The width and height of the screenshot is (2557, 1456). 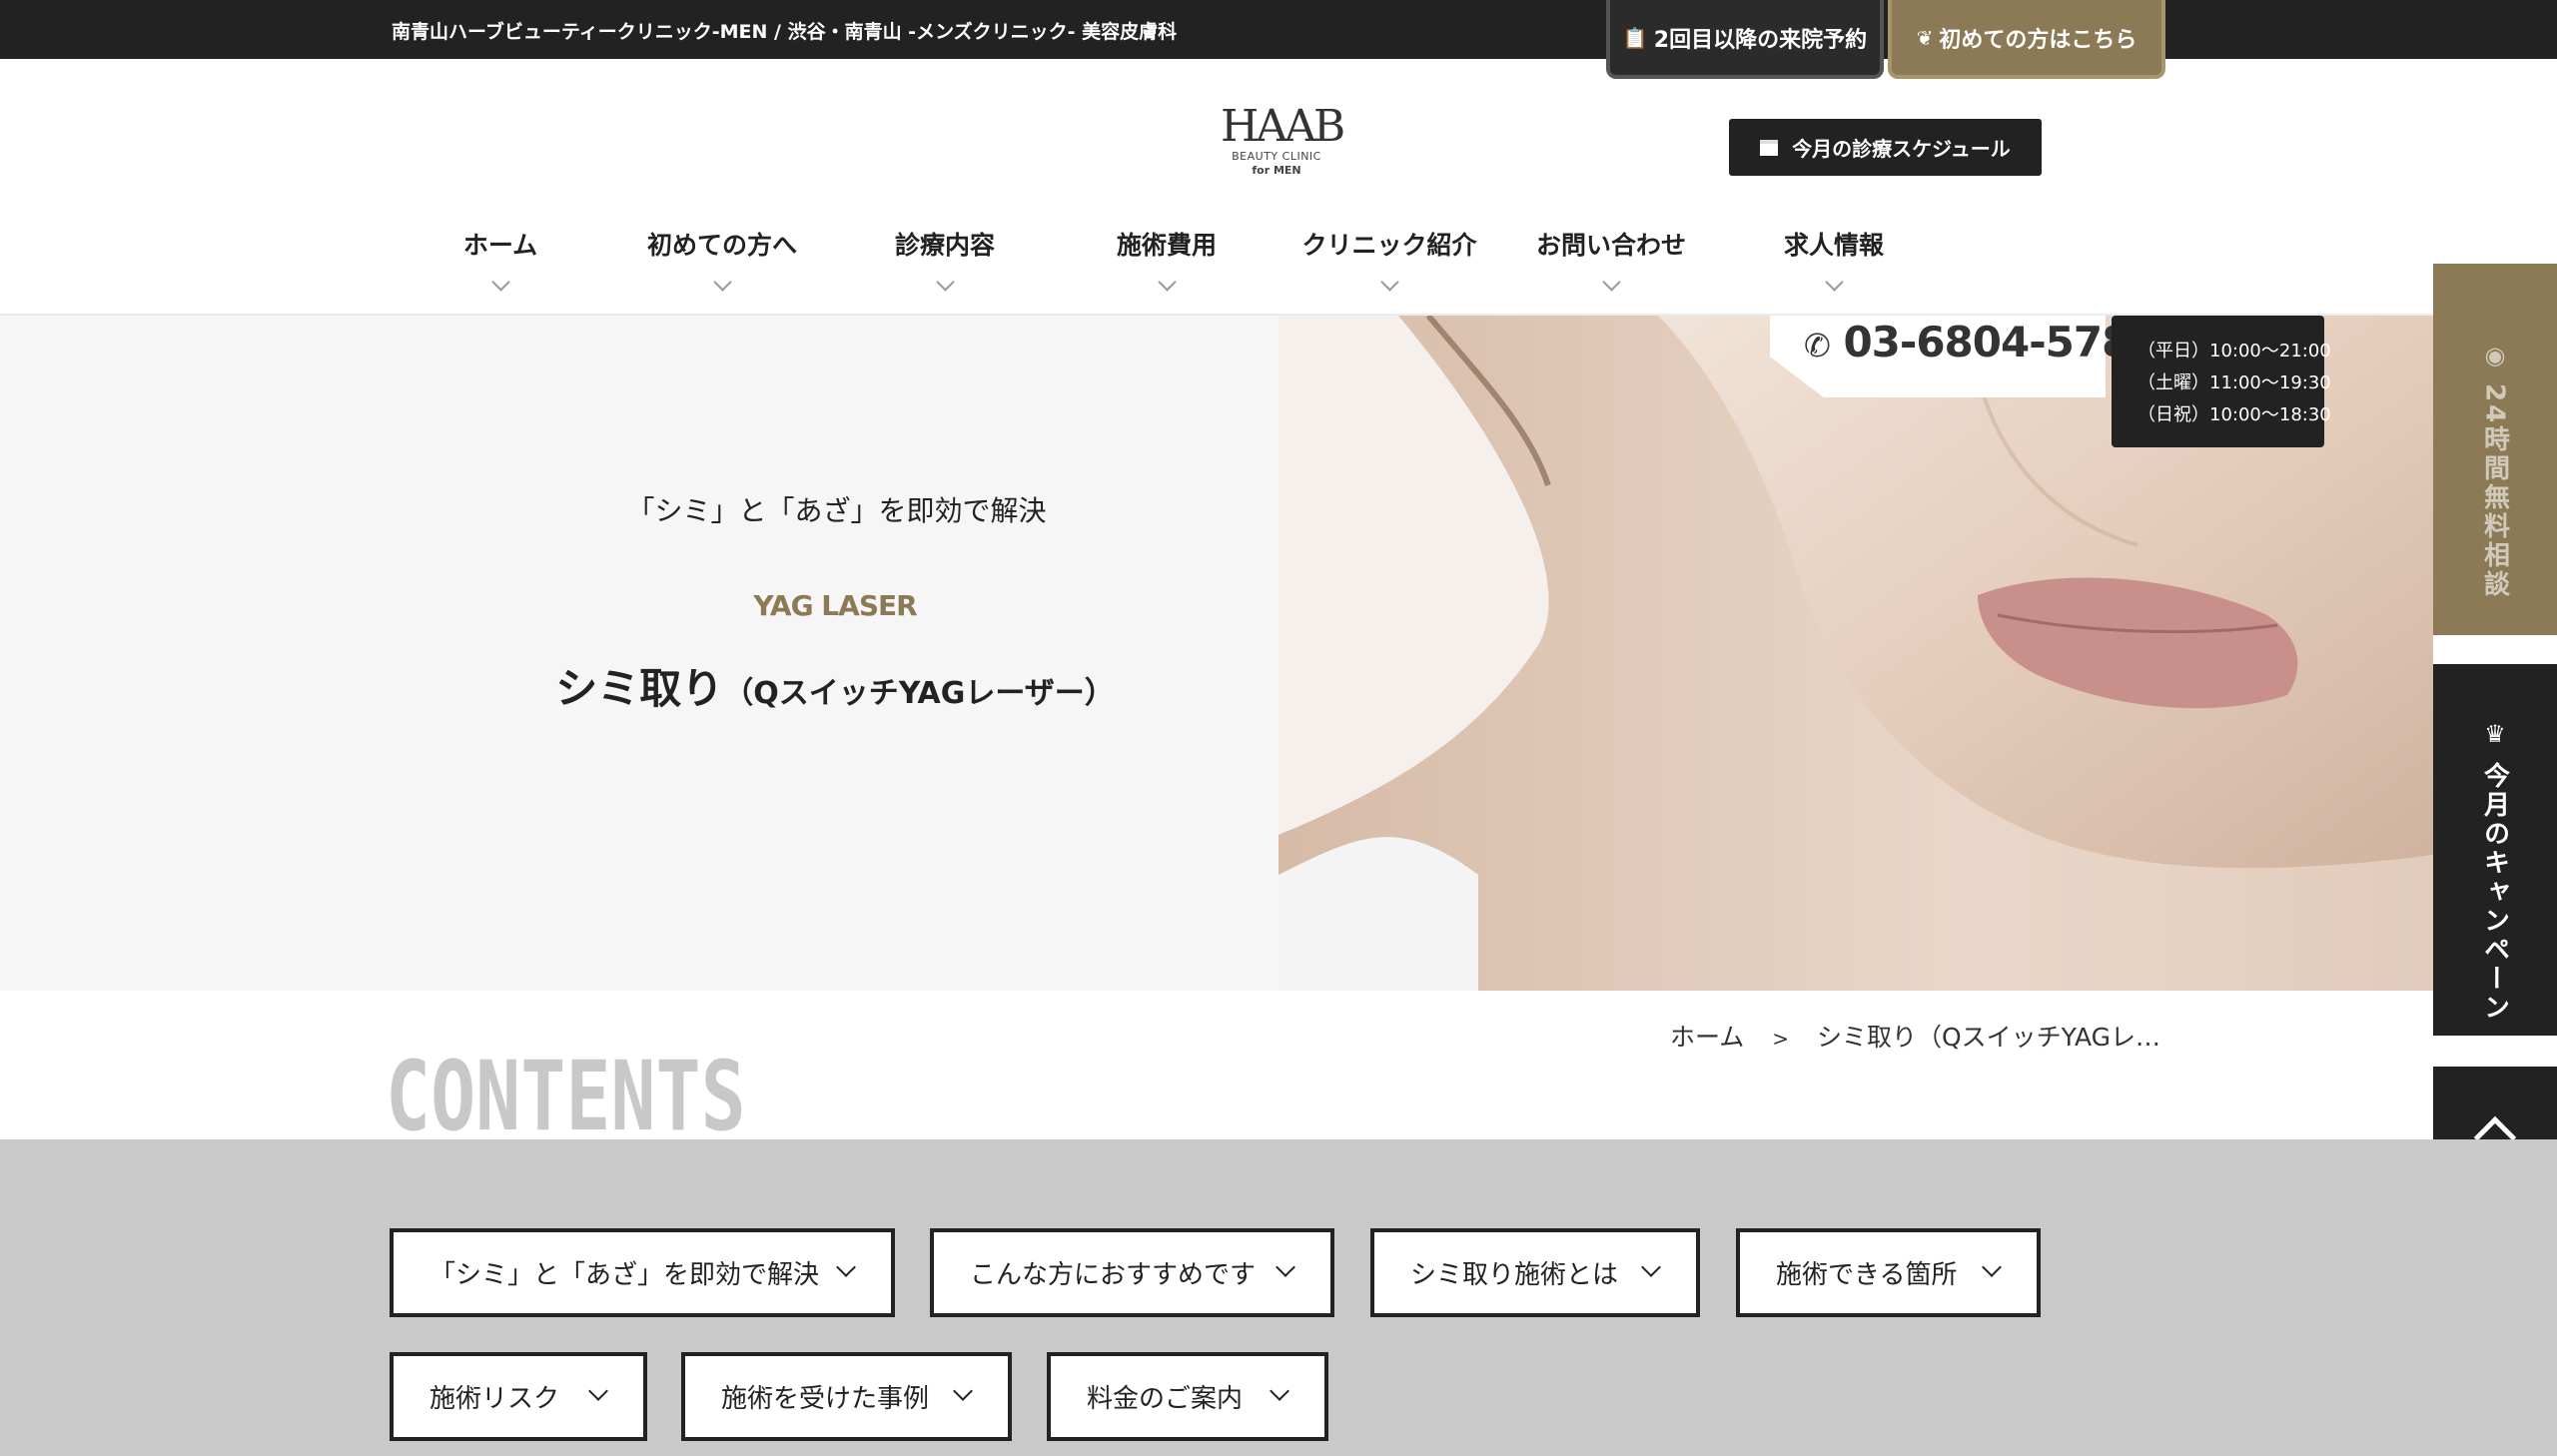 What do you see at coordinates (1165, 1399) in the screenshot?
I see `chip-label: 料金のご案内` at bounding box center [1165, 1399].